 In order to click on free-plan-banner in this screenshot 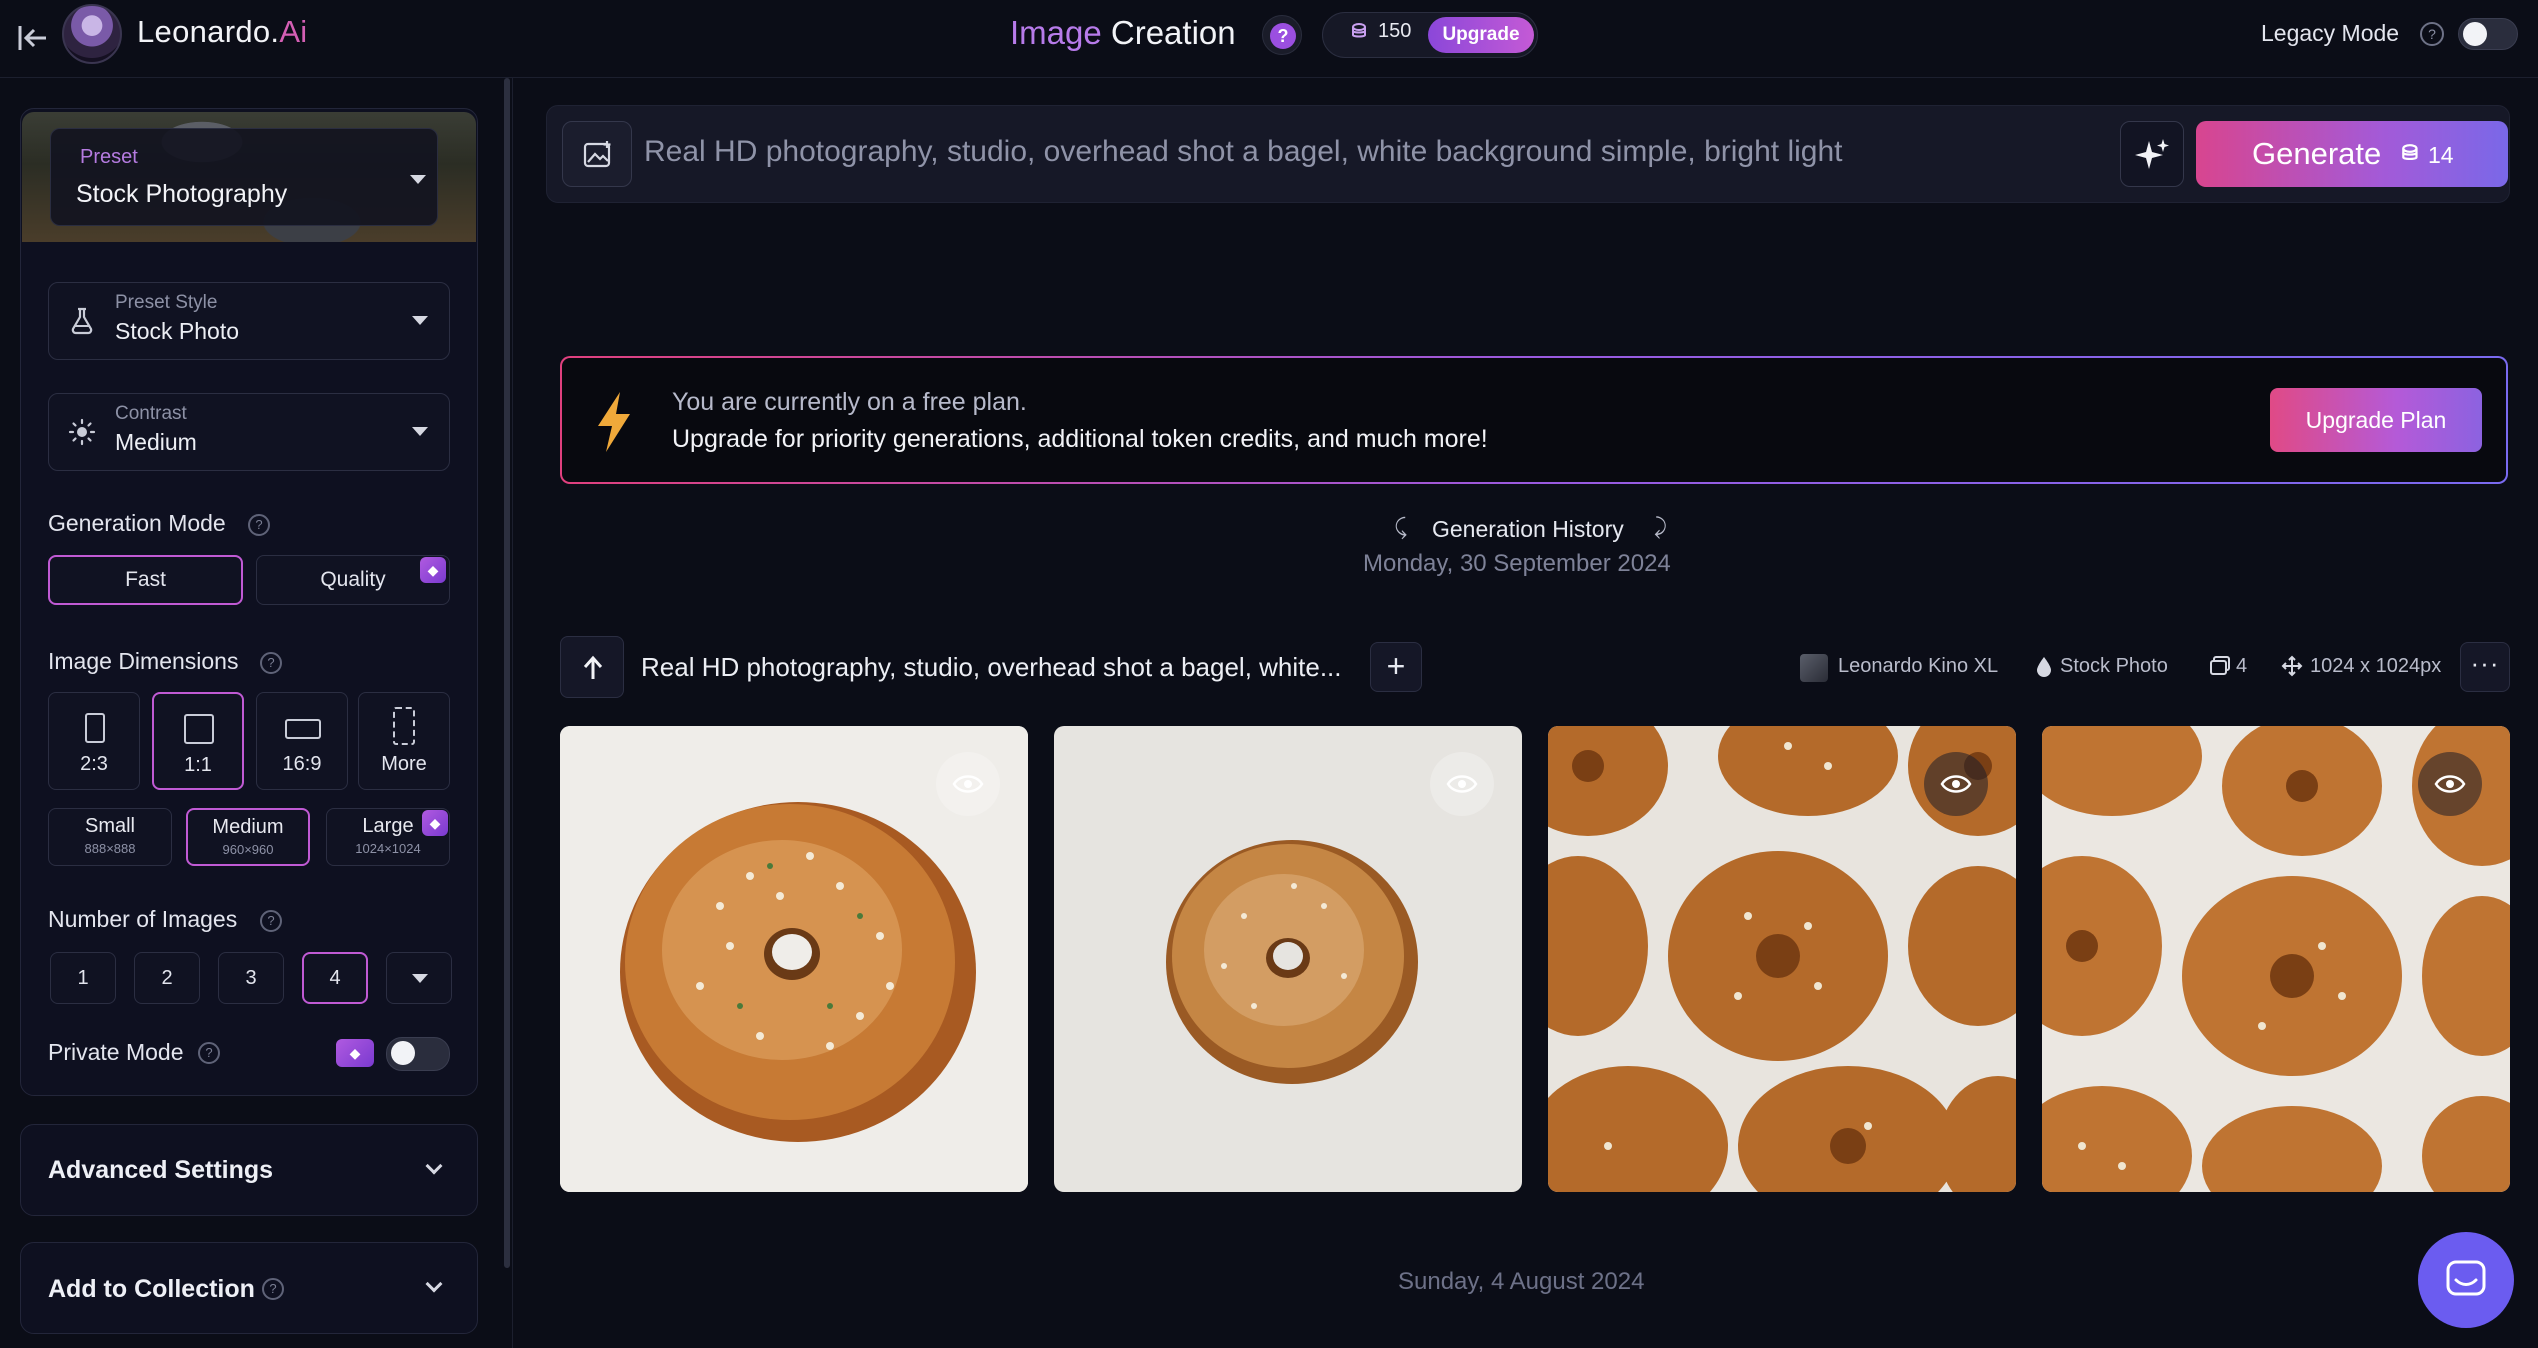, I will do `click(1534, 420)`.